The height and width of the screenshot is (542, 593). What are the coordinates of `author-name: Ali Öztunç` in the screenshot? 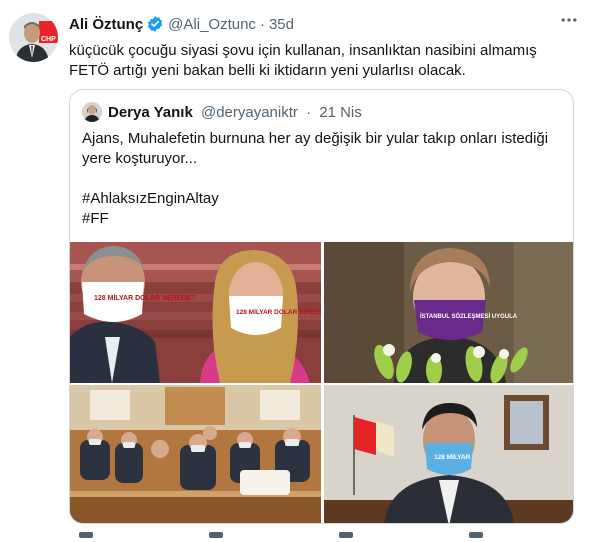 It's located at (106, 24).